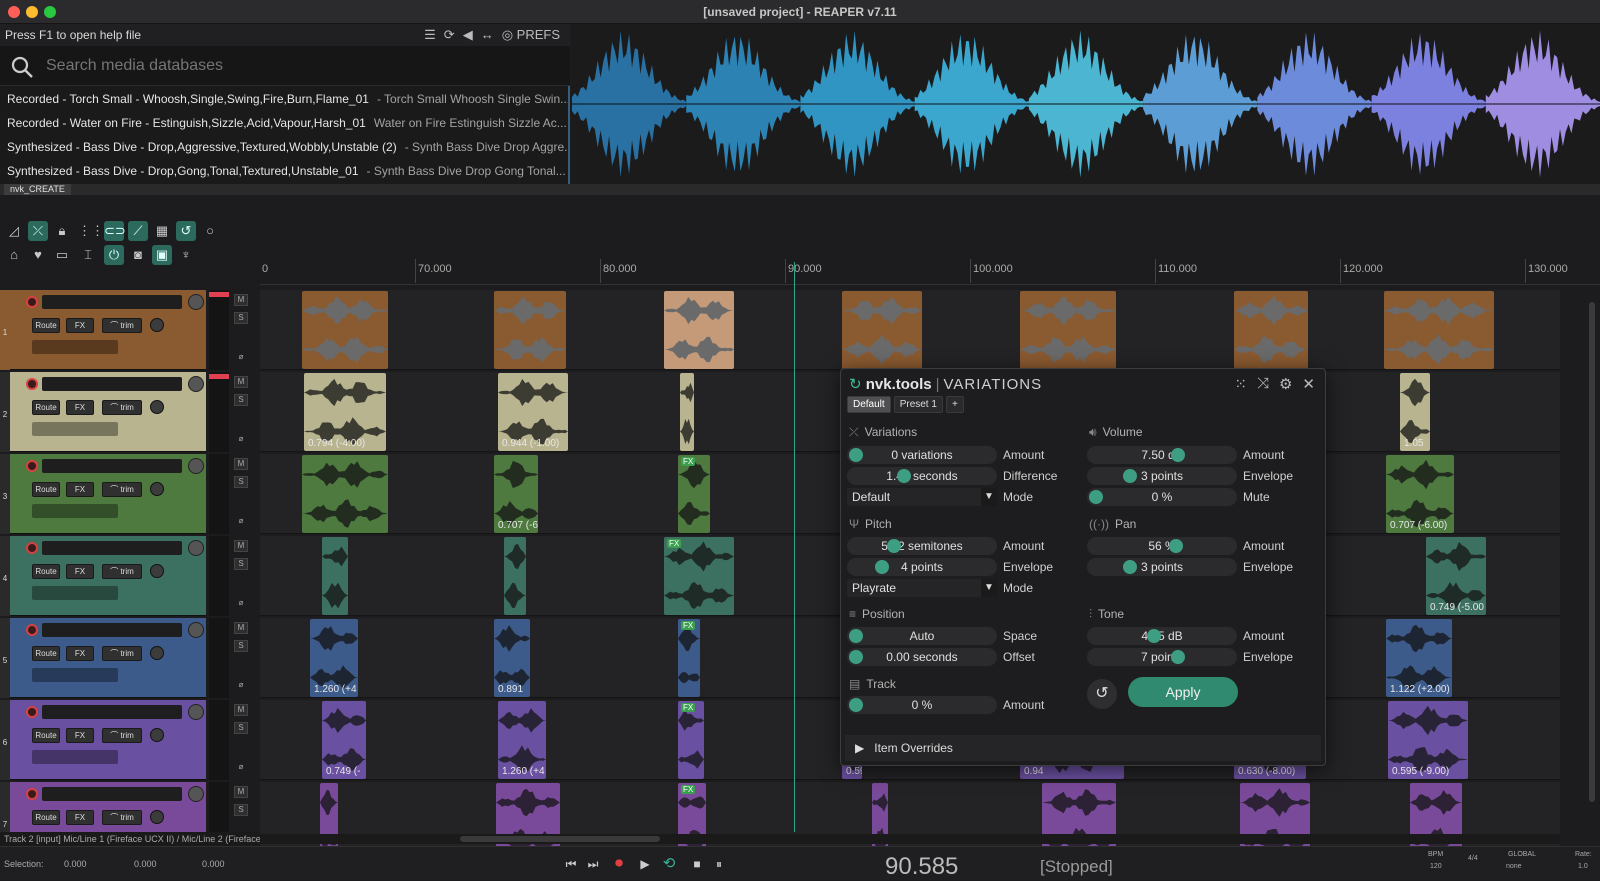 This screenshot has height=881, width=1600. What do you see at coordinates (14, 231) in the screenshot?
I see `metronome-icon: ◿` at bounding box center [14, 231].